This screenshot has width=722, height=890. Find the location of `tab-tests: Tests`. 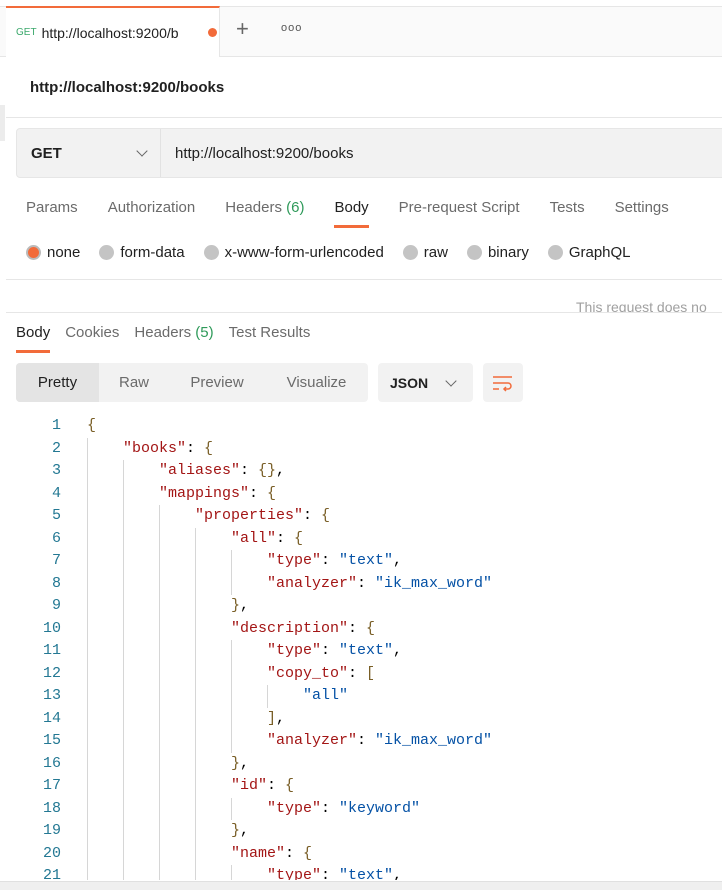

tab-tests: Tests is located at coordinates (567, 213).